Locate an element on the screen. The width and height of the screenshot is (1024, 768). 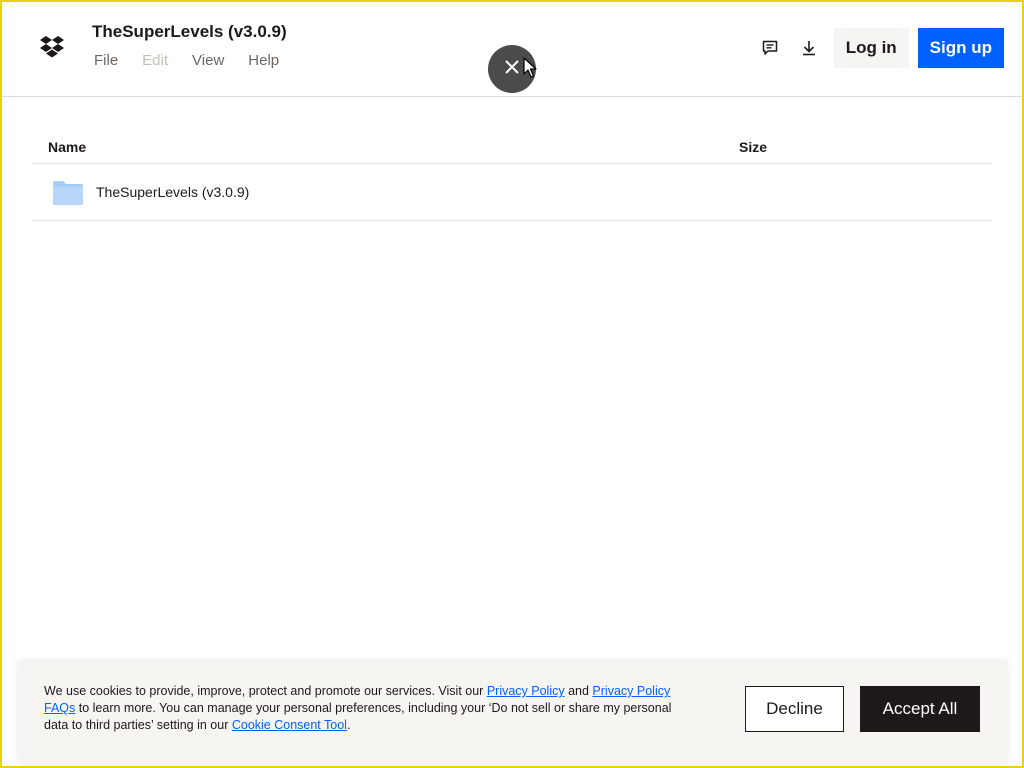
file-table: Name Size TheSuperLevels (v3.0.9) is located at coordinates (512, 175).